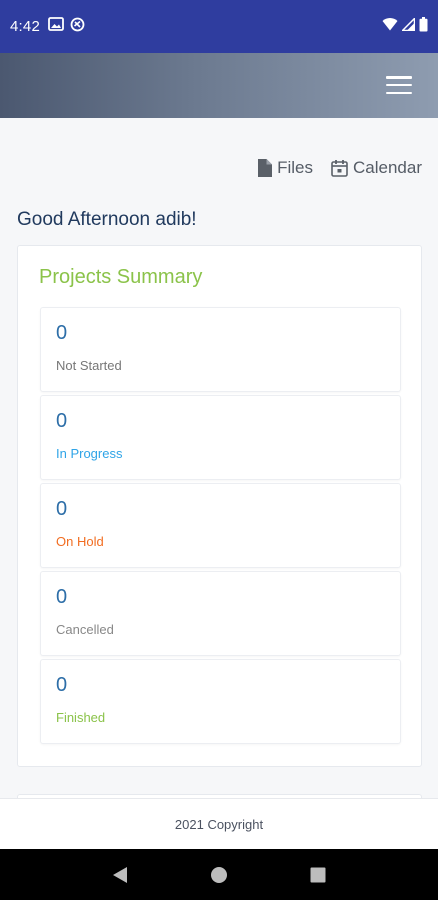 This screenshot has width=438, height=900. Describe the element at coordinates (219, 85) in the screenshot. I see `app-header` at that location.